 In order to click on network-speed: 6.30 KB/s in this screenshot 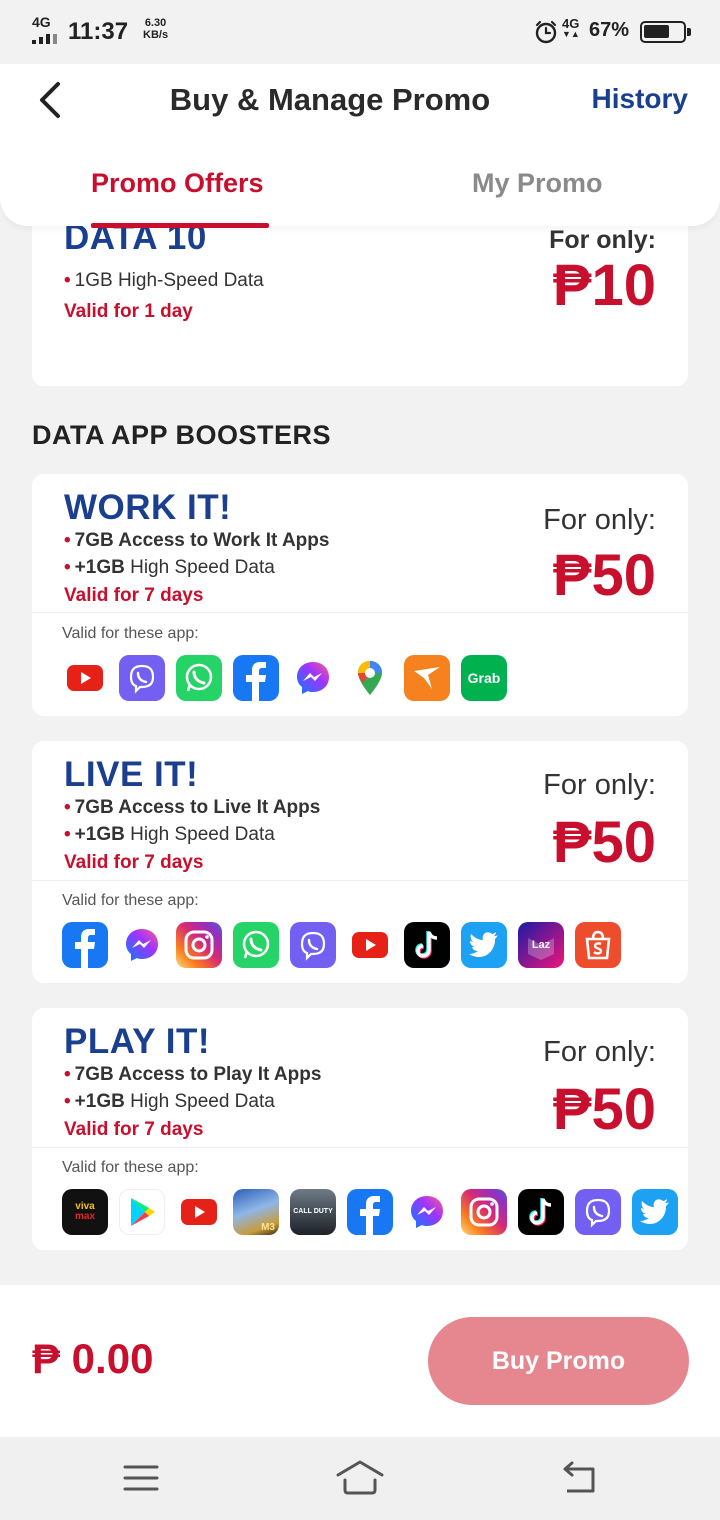, I will do `click(155, 29)`.